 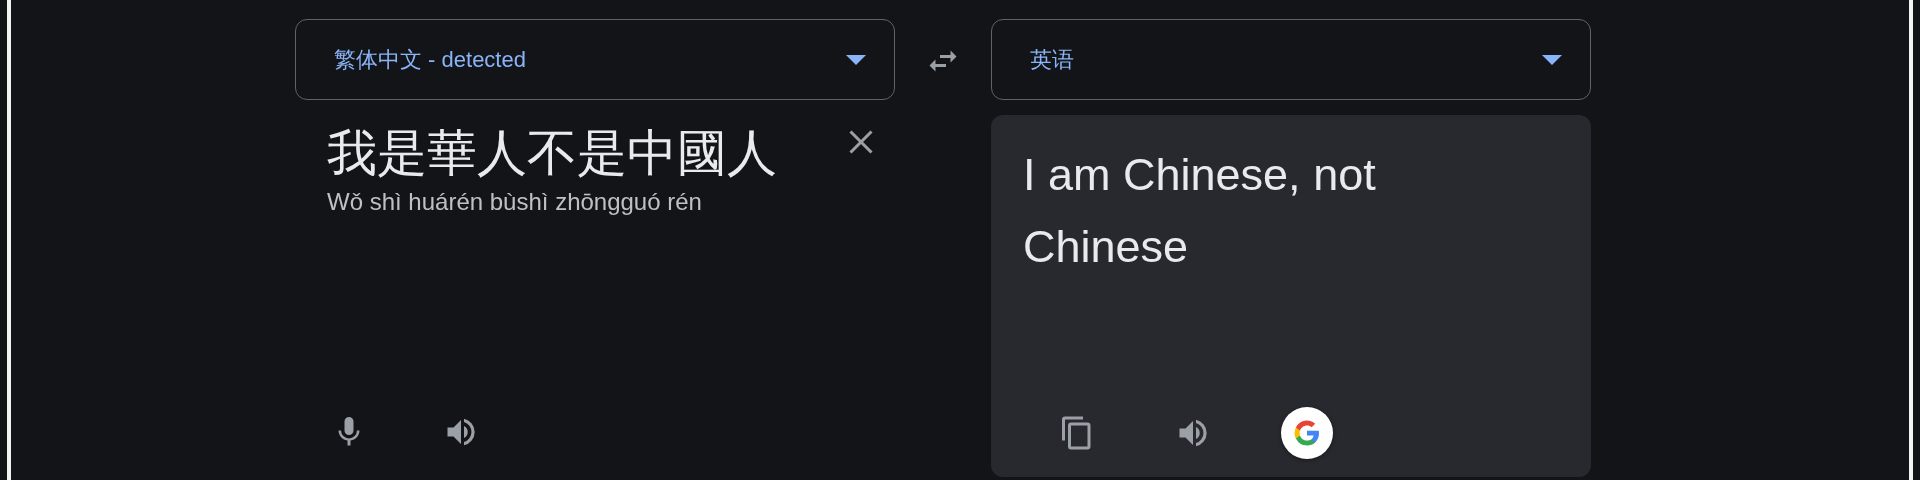 What do you see at coordinates (595, 59) in the screenshot?
I see `source-language-dropdown: 繁体中文 - detected` at bounding box center [595, 59].